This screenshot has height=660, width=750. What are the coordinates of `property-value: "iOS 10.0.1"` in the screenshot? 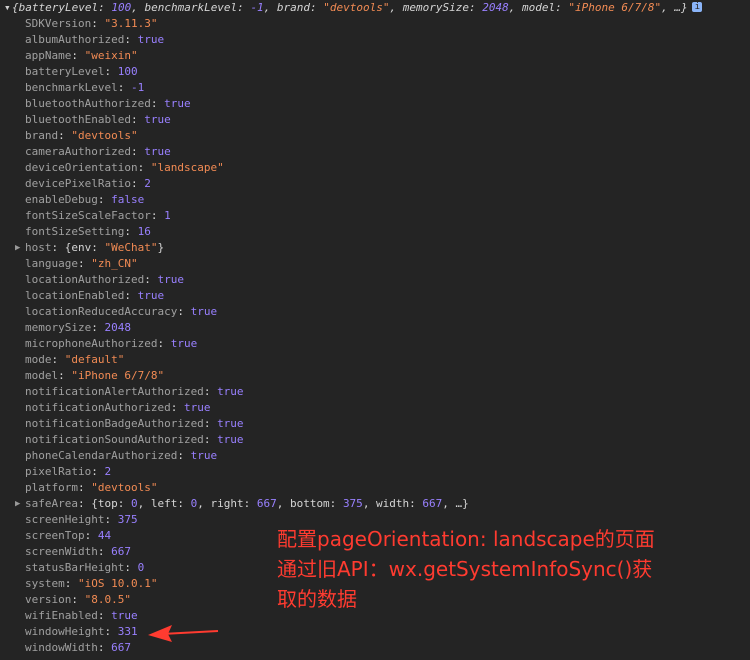 It's located at (118, 583).